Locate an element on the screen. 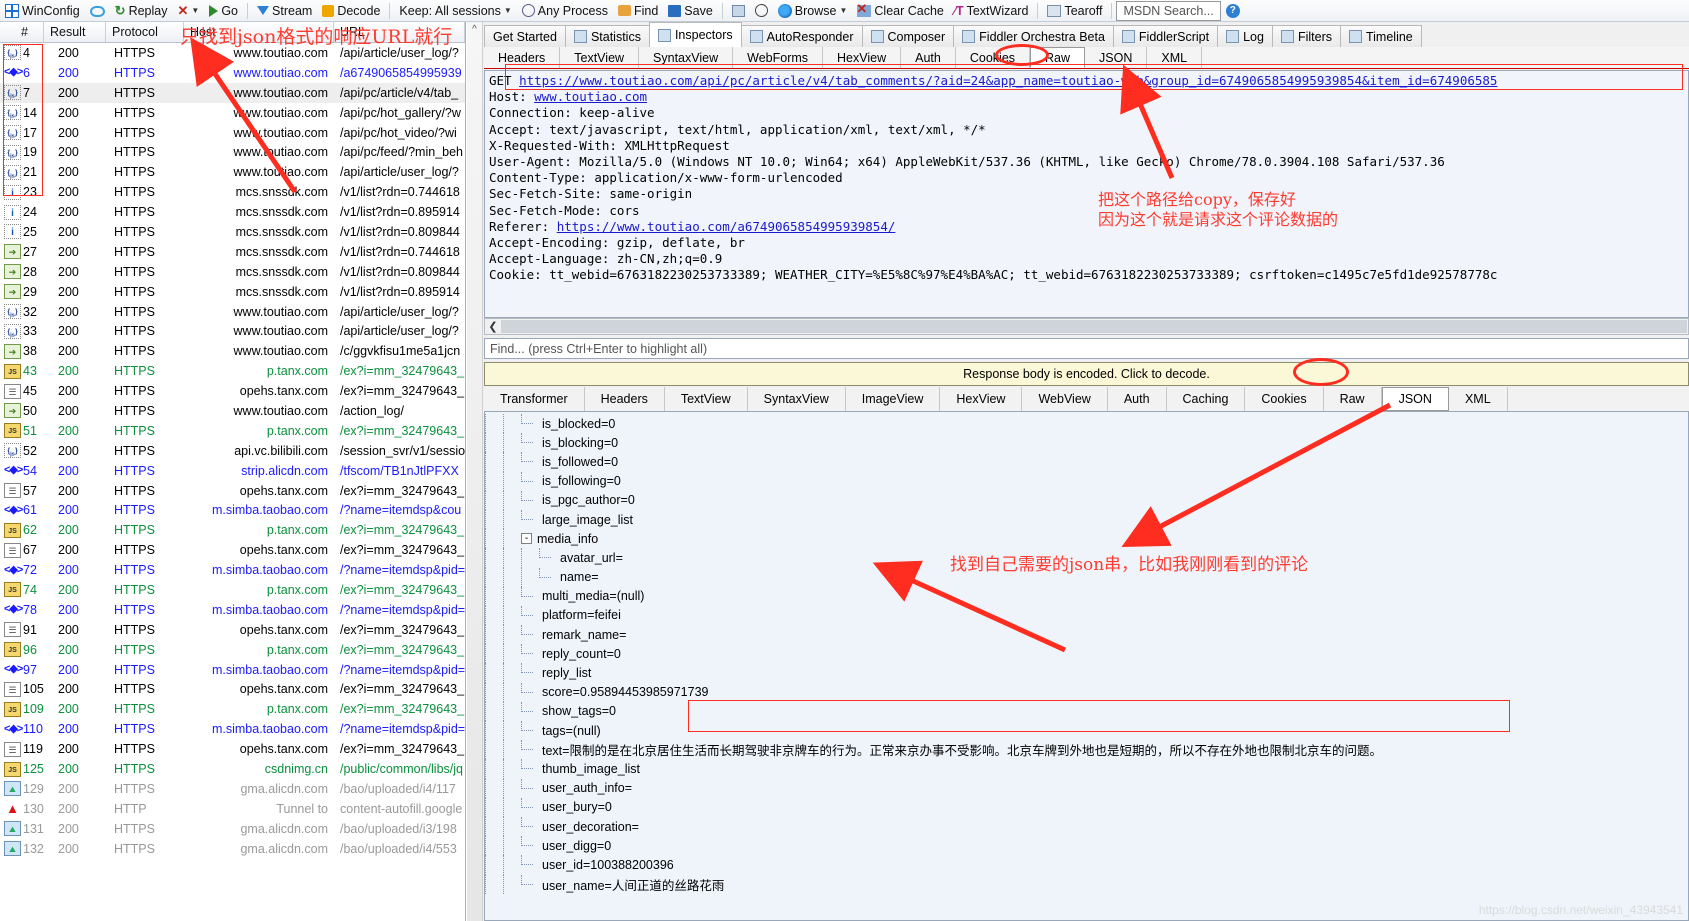  tab-fiddler-orchestra-beta: Fiddler Orchestra Beta is located at coordinates (1033, 36).